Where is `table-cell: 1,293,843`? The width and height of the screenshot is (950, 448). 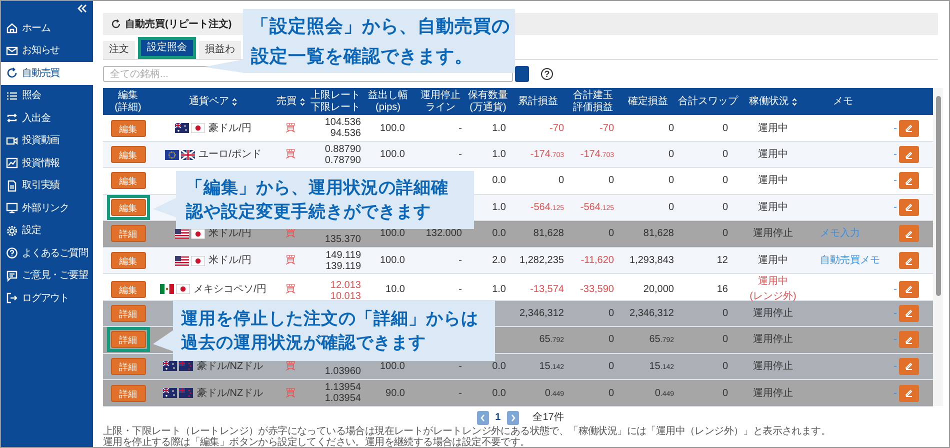
table-cell: 1,293,843 is located at coordinates (652, 260).